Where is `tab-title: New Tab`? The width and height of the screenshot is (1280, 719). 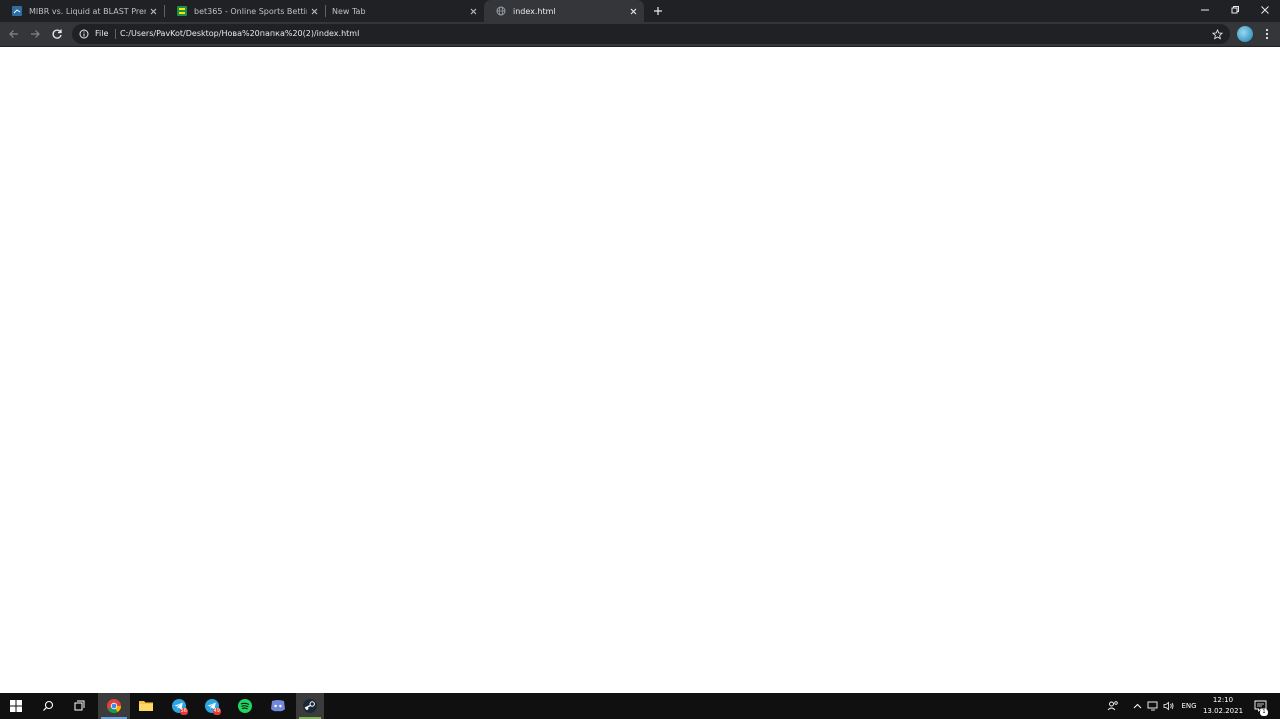
tab-title: New Tab is located at coordinates (349, 11).